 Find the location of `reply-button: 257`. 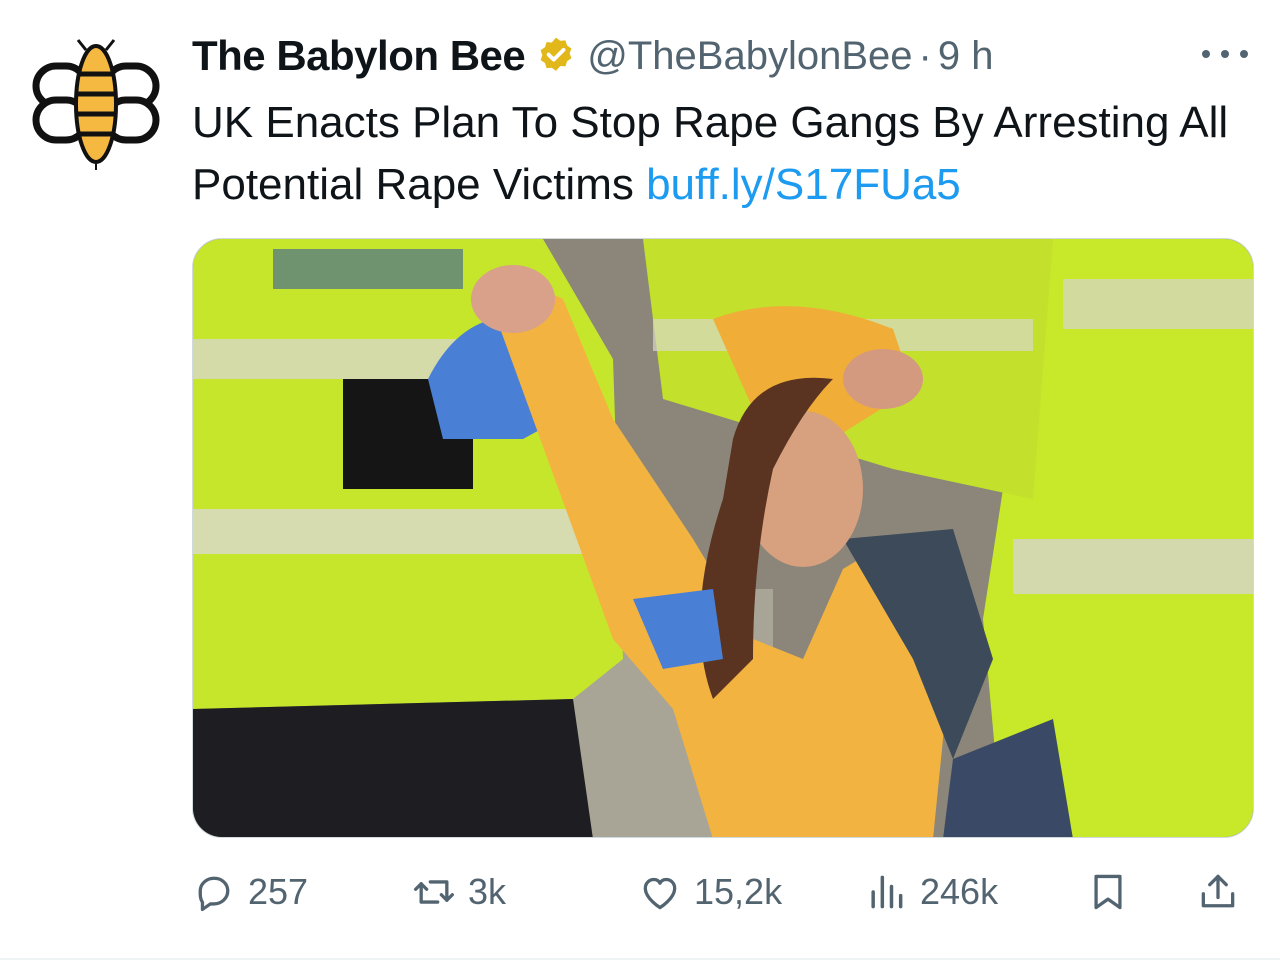

reply-button: 257 is located at coordinates (250, 892).